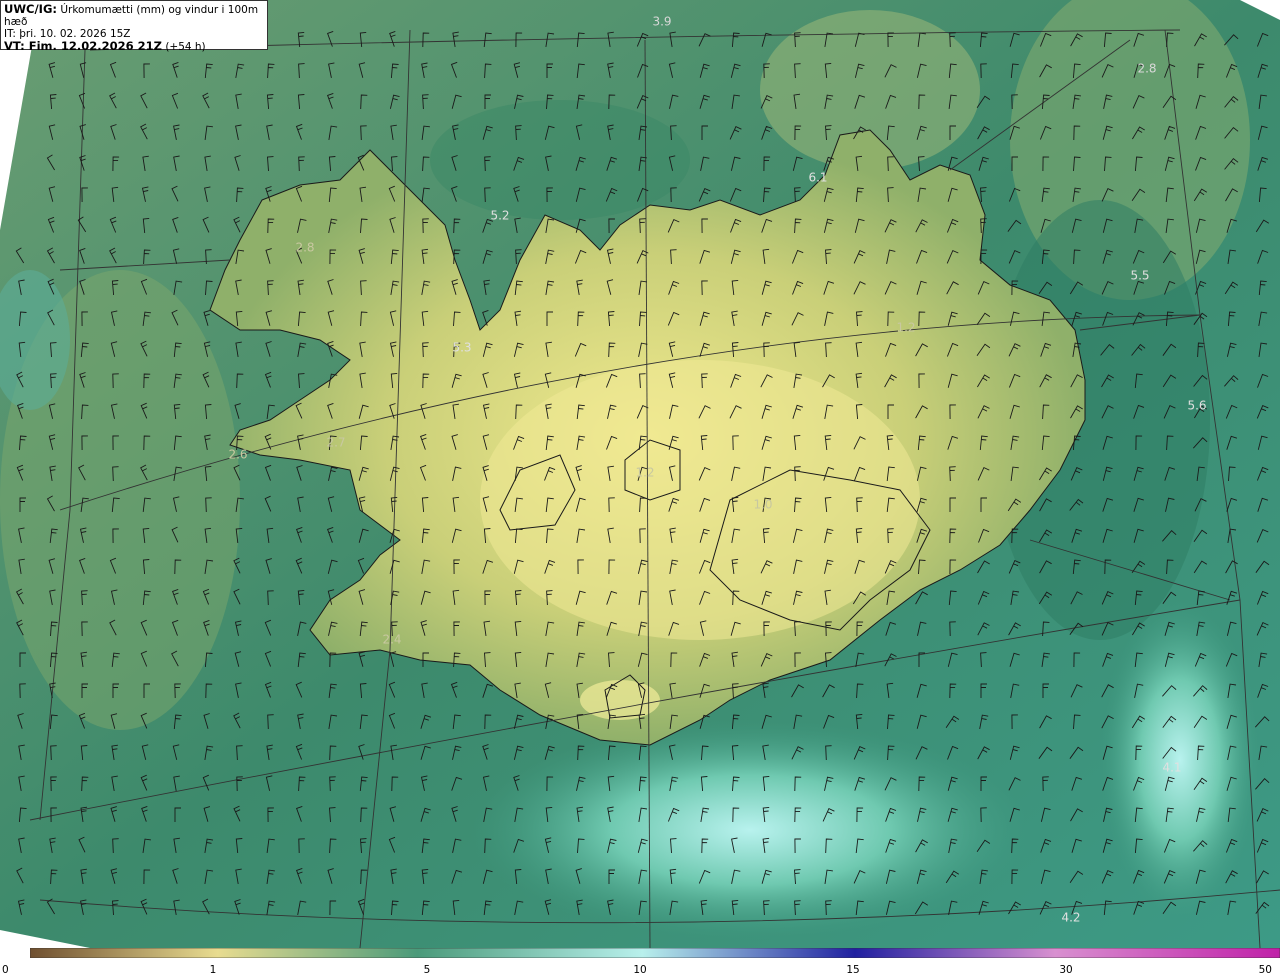 This screenshot has height=978, width=1280. I want to click on value-label: 4.2, so click(1070, 918).